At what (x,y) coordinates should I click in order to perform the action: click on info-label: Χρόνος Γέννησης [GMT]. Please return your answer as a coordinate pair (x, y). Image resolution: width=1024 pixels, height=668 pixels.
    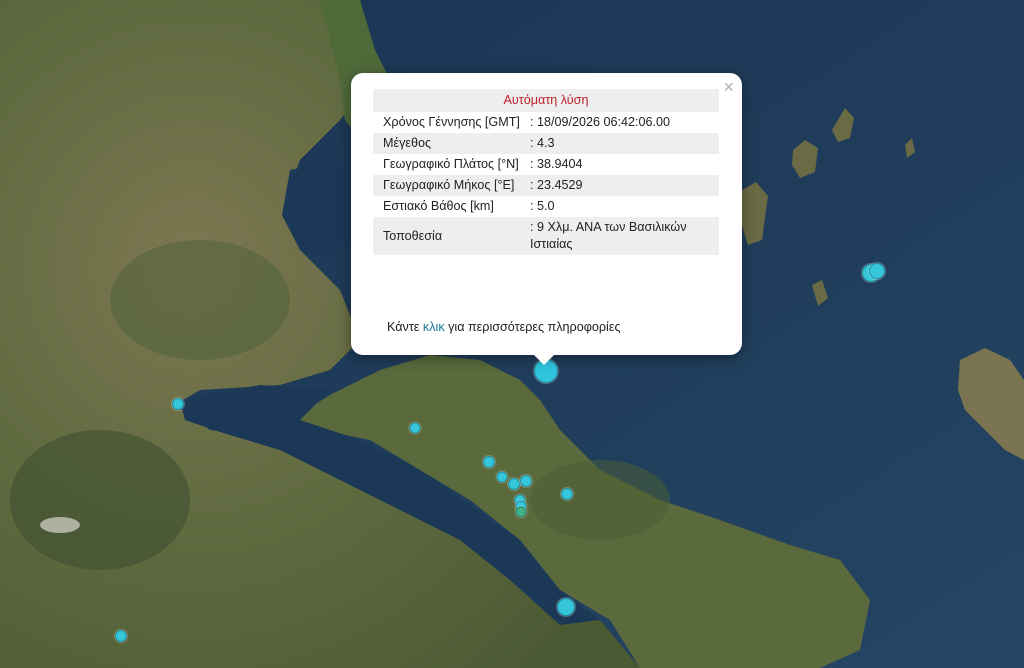
    Looking at the image, I should click on (451, 122).